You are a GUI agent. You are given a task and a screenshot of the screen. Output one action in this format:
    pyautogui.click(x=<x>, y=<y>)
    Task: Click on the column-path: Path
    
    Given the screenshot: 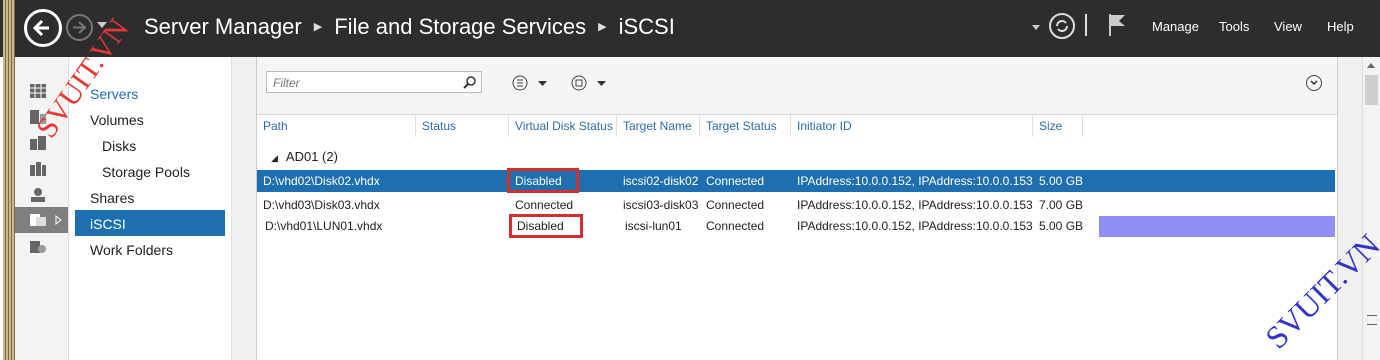 What is the action you would take?
    pyautogui.click(x=275, y=126)
    